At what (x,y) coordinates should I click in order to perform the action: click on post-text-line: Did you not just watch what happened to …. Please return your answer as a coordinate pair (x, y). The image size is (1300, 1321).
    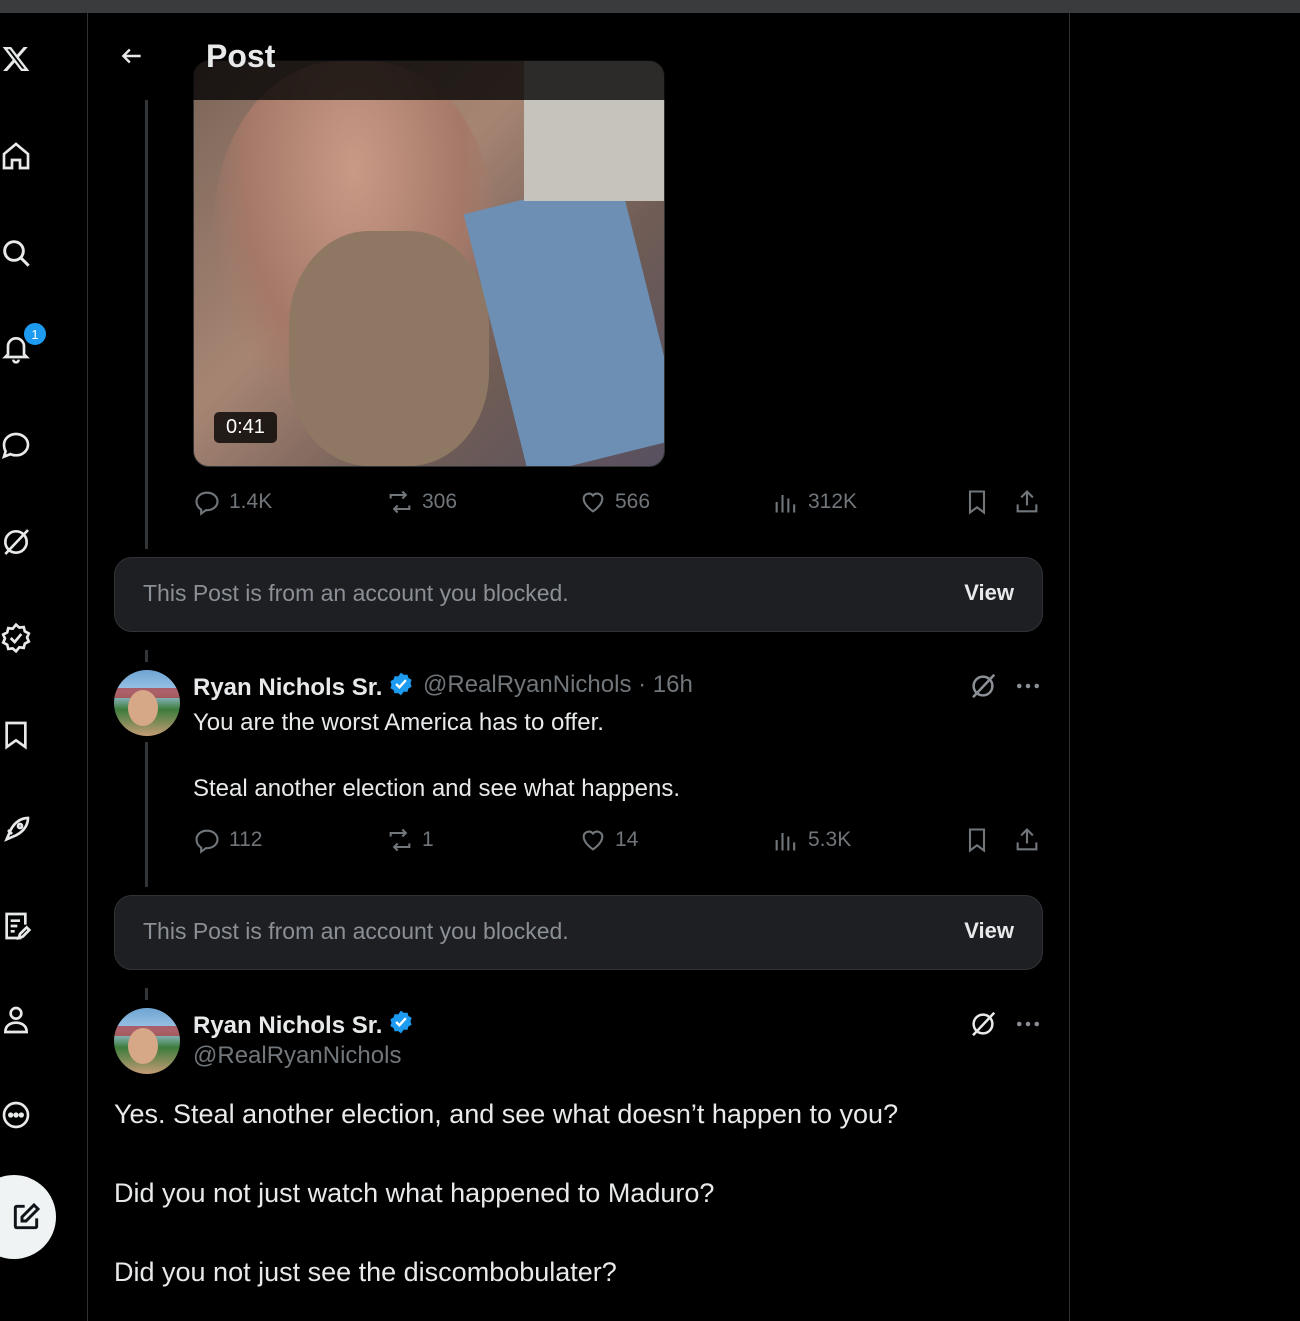
    Looking at the image, I should click on (414, 1193).